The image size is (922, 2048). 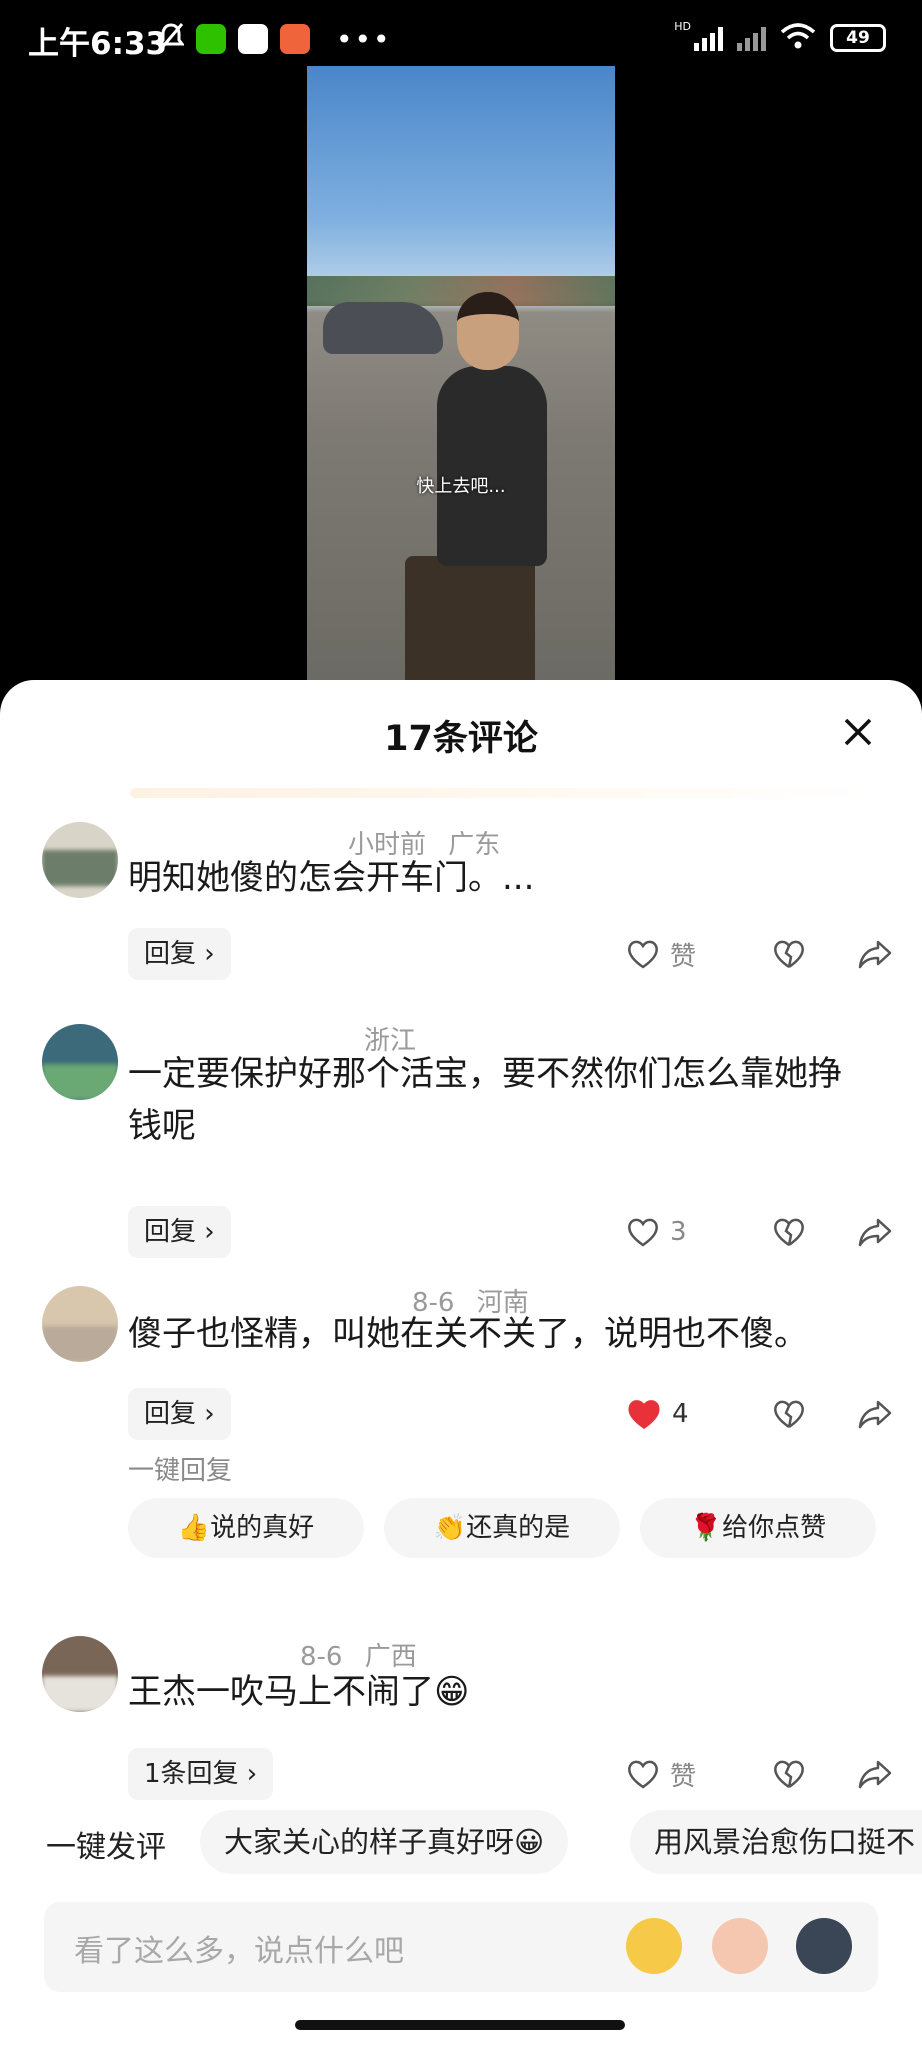 What do you see at coordinates (364, 39) in the screenshot?
I see `more-icon: •••` at bounding box center [364, 39].